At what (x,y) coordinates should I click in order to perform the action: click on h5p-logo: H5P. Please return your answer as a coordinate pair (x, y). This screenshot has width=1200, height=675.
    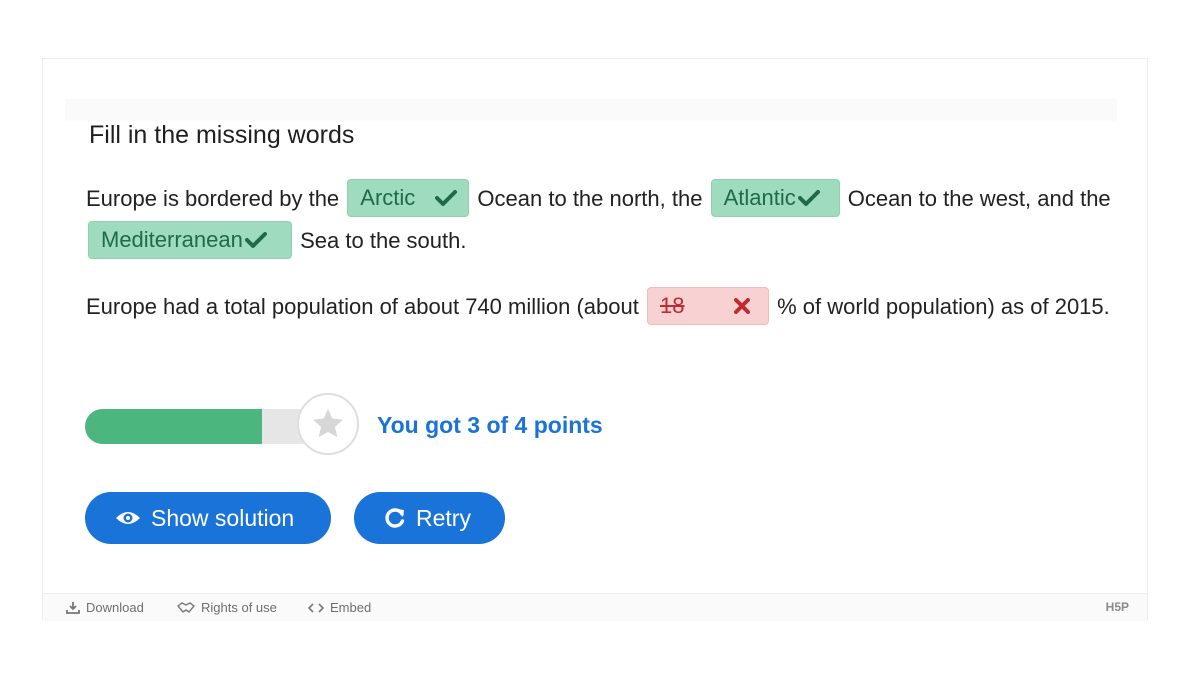
    Looking at the image, I should click on (1117, 607).